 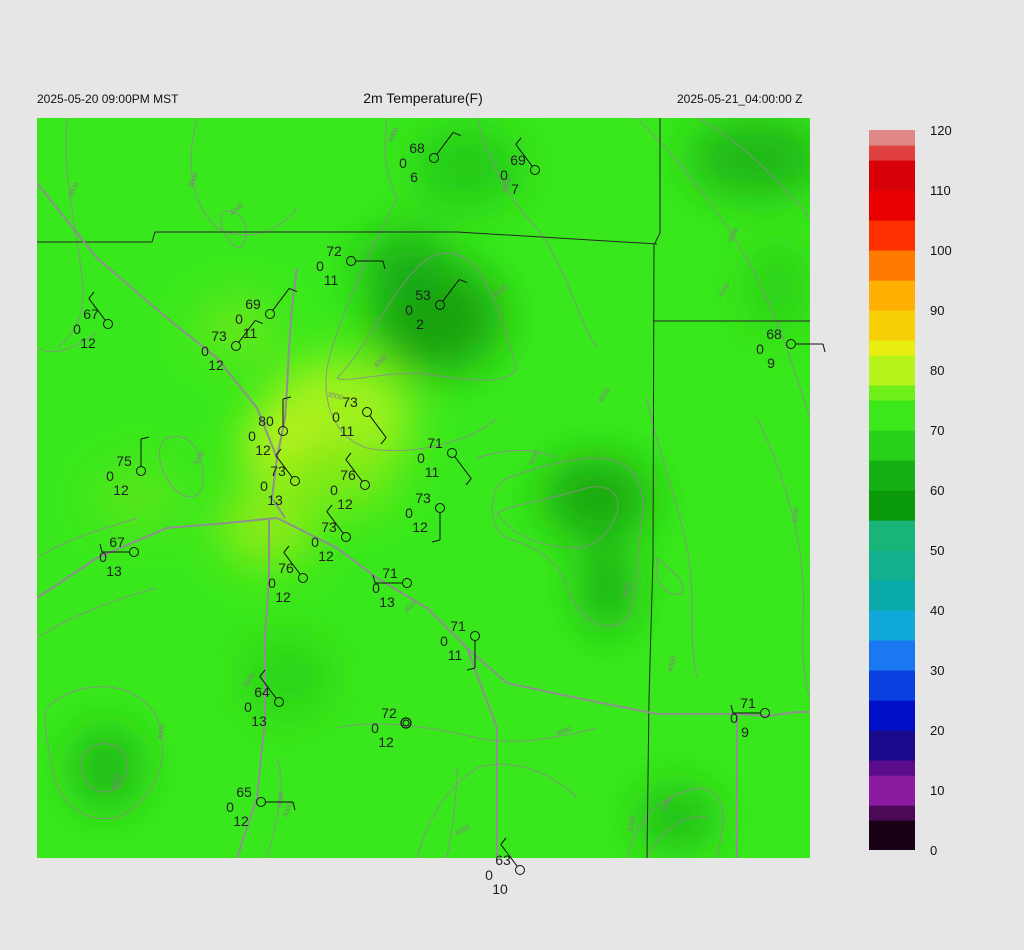 I want to click on color-scale-bar, so click(x=892, y=490).